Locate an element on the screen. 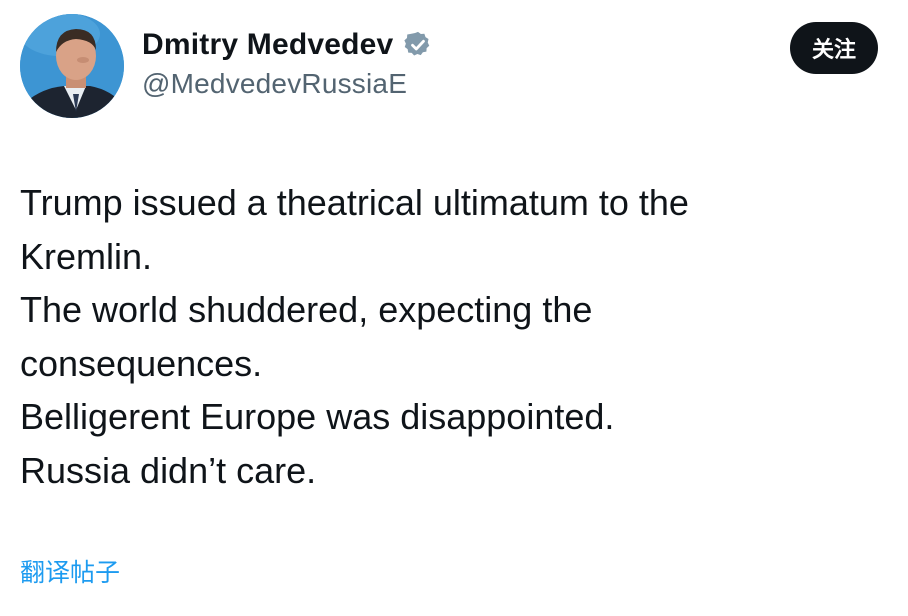 The height and width of the screenshot is (616, 908). follow-button: 关注 is located at coordinates (833, 48).